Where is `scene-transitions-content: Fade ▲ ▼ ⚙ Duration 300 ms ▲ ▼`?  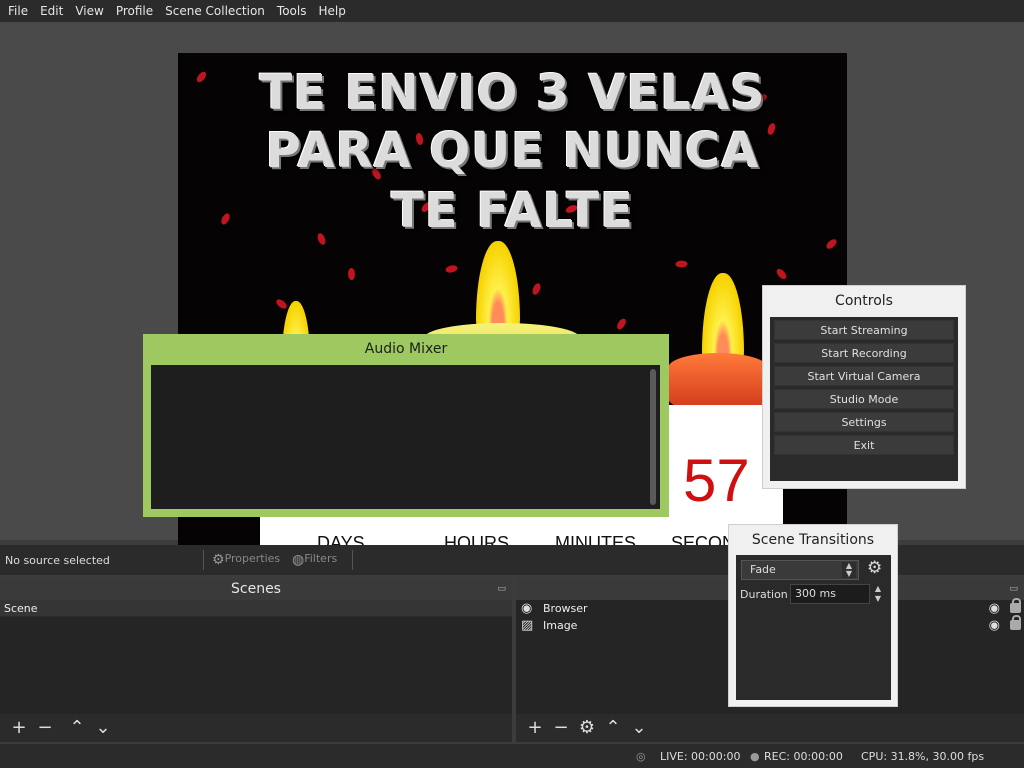
scene-transitions-content: Fade ▲ ▼ ⚙ Duration 300 ms ▲ ▼ is located at coordinates (813, 627).